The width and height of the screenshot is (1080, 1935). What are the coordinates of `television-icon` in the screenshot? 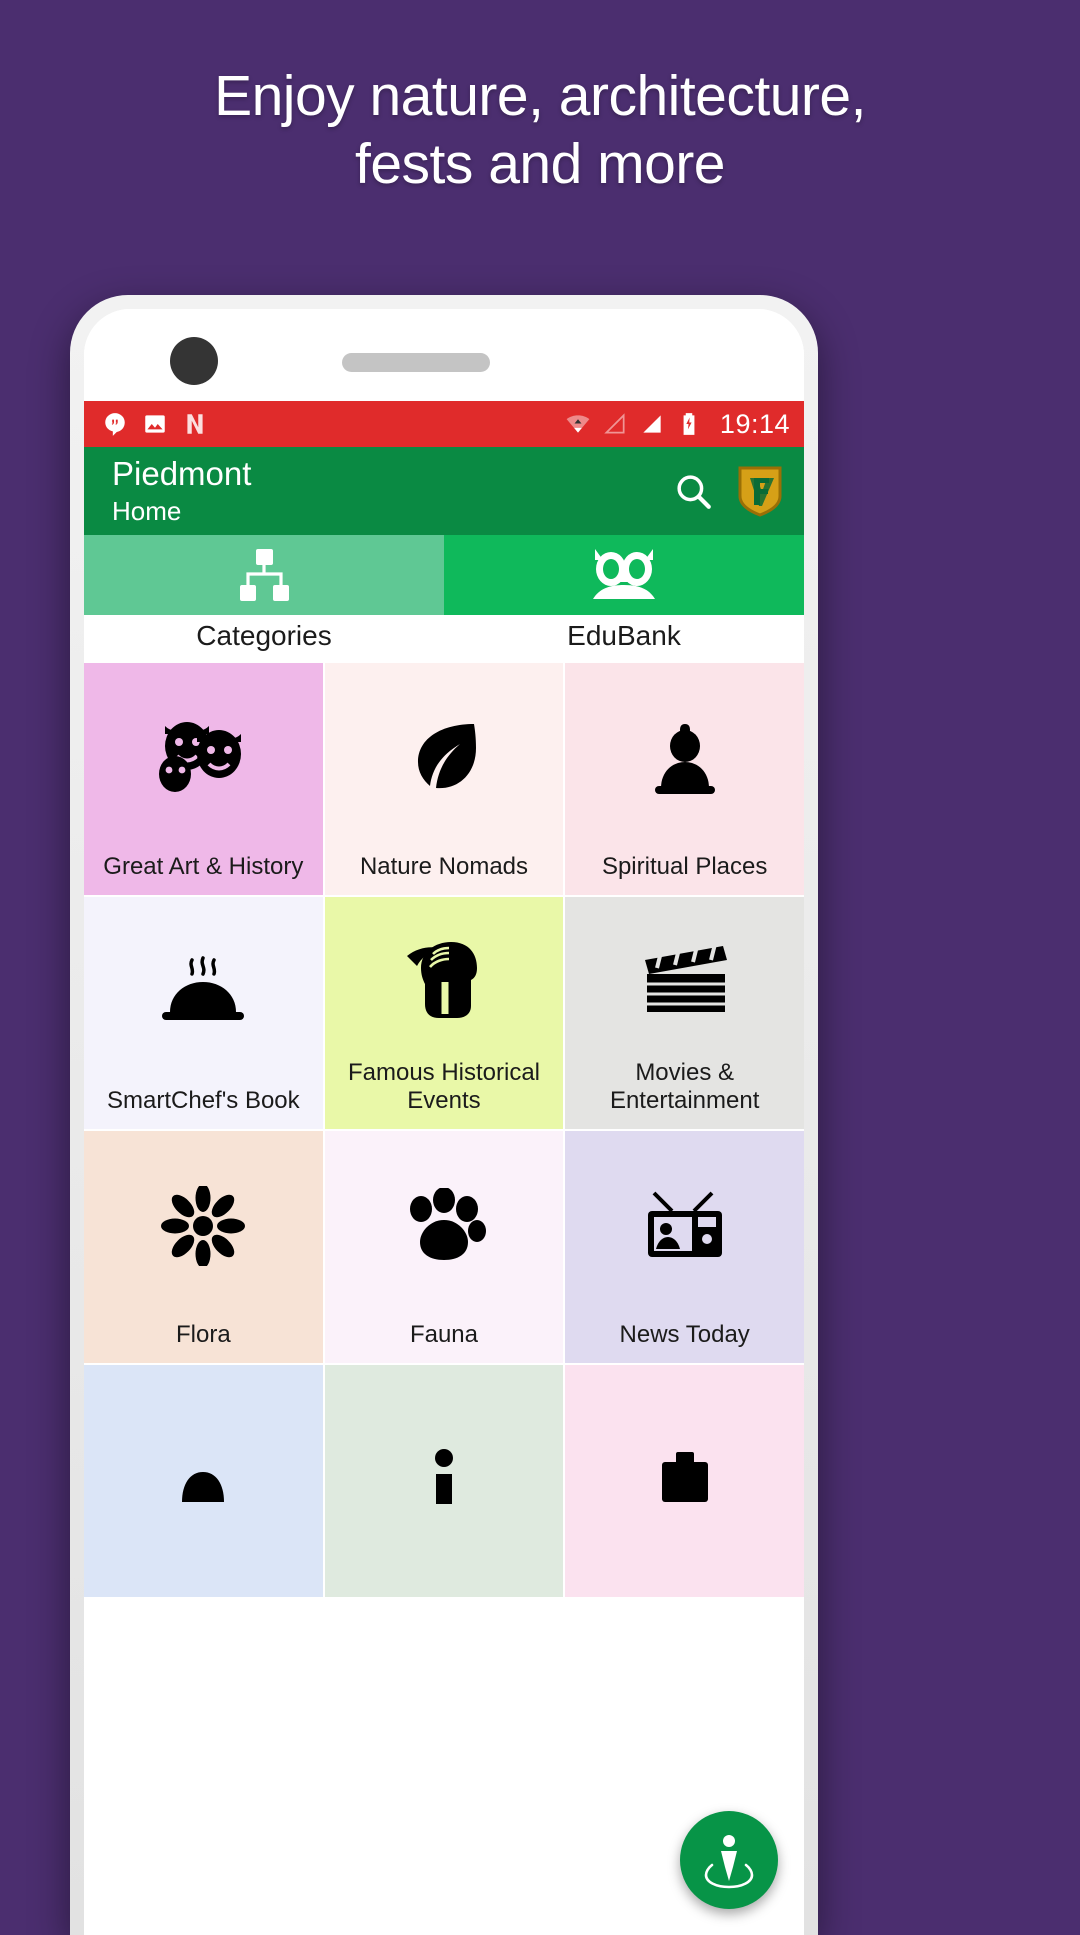 It's located at (684, 1226).